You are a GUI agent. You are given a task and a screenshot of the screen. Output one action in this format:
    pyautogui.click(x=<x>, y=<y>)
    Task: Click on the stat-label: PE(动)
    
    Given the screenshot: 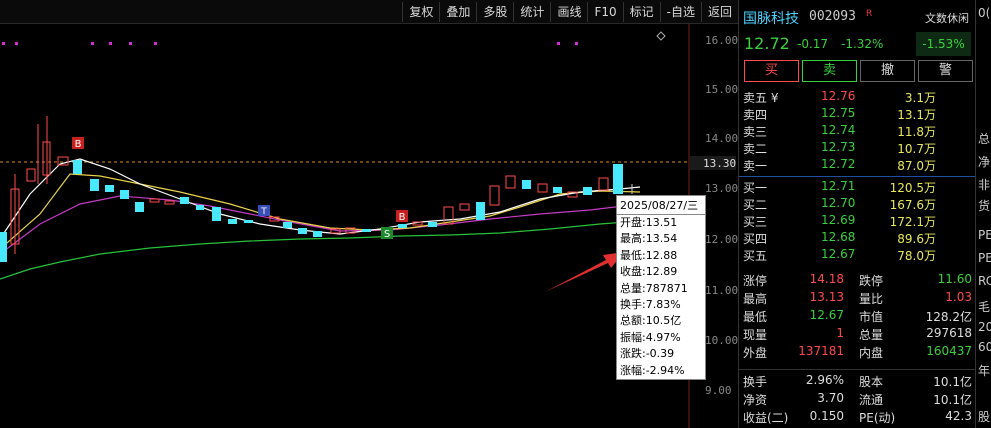 What is the action you would take?
    pyautogui.click(x=877, y=418)
    